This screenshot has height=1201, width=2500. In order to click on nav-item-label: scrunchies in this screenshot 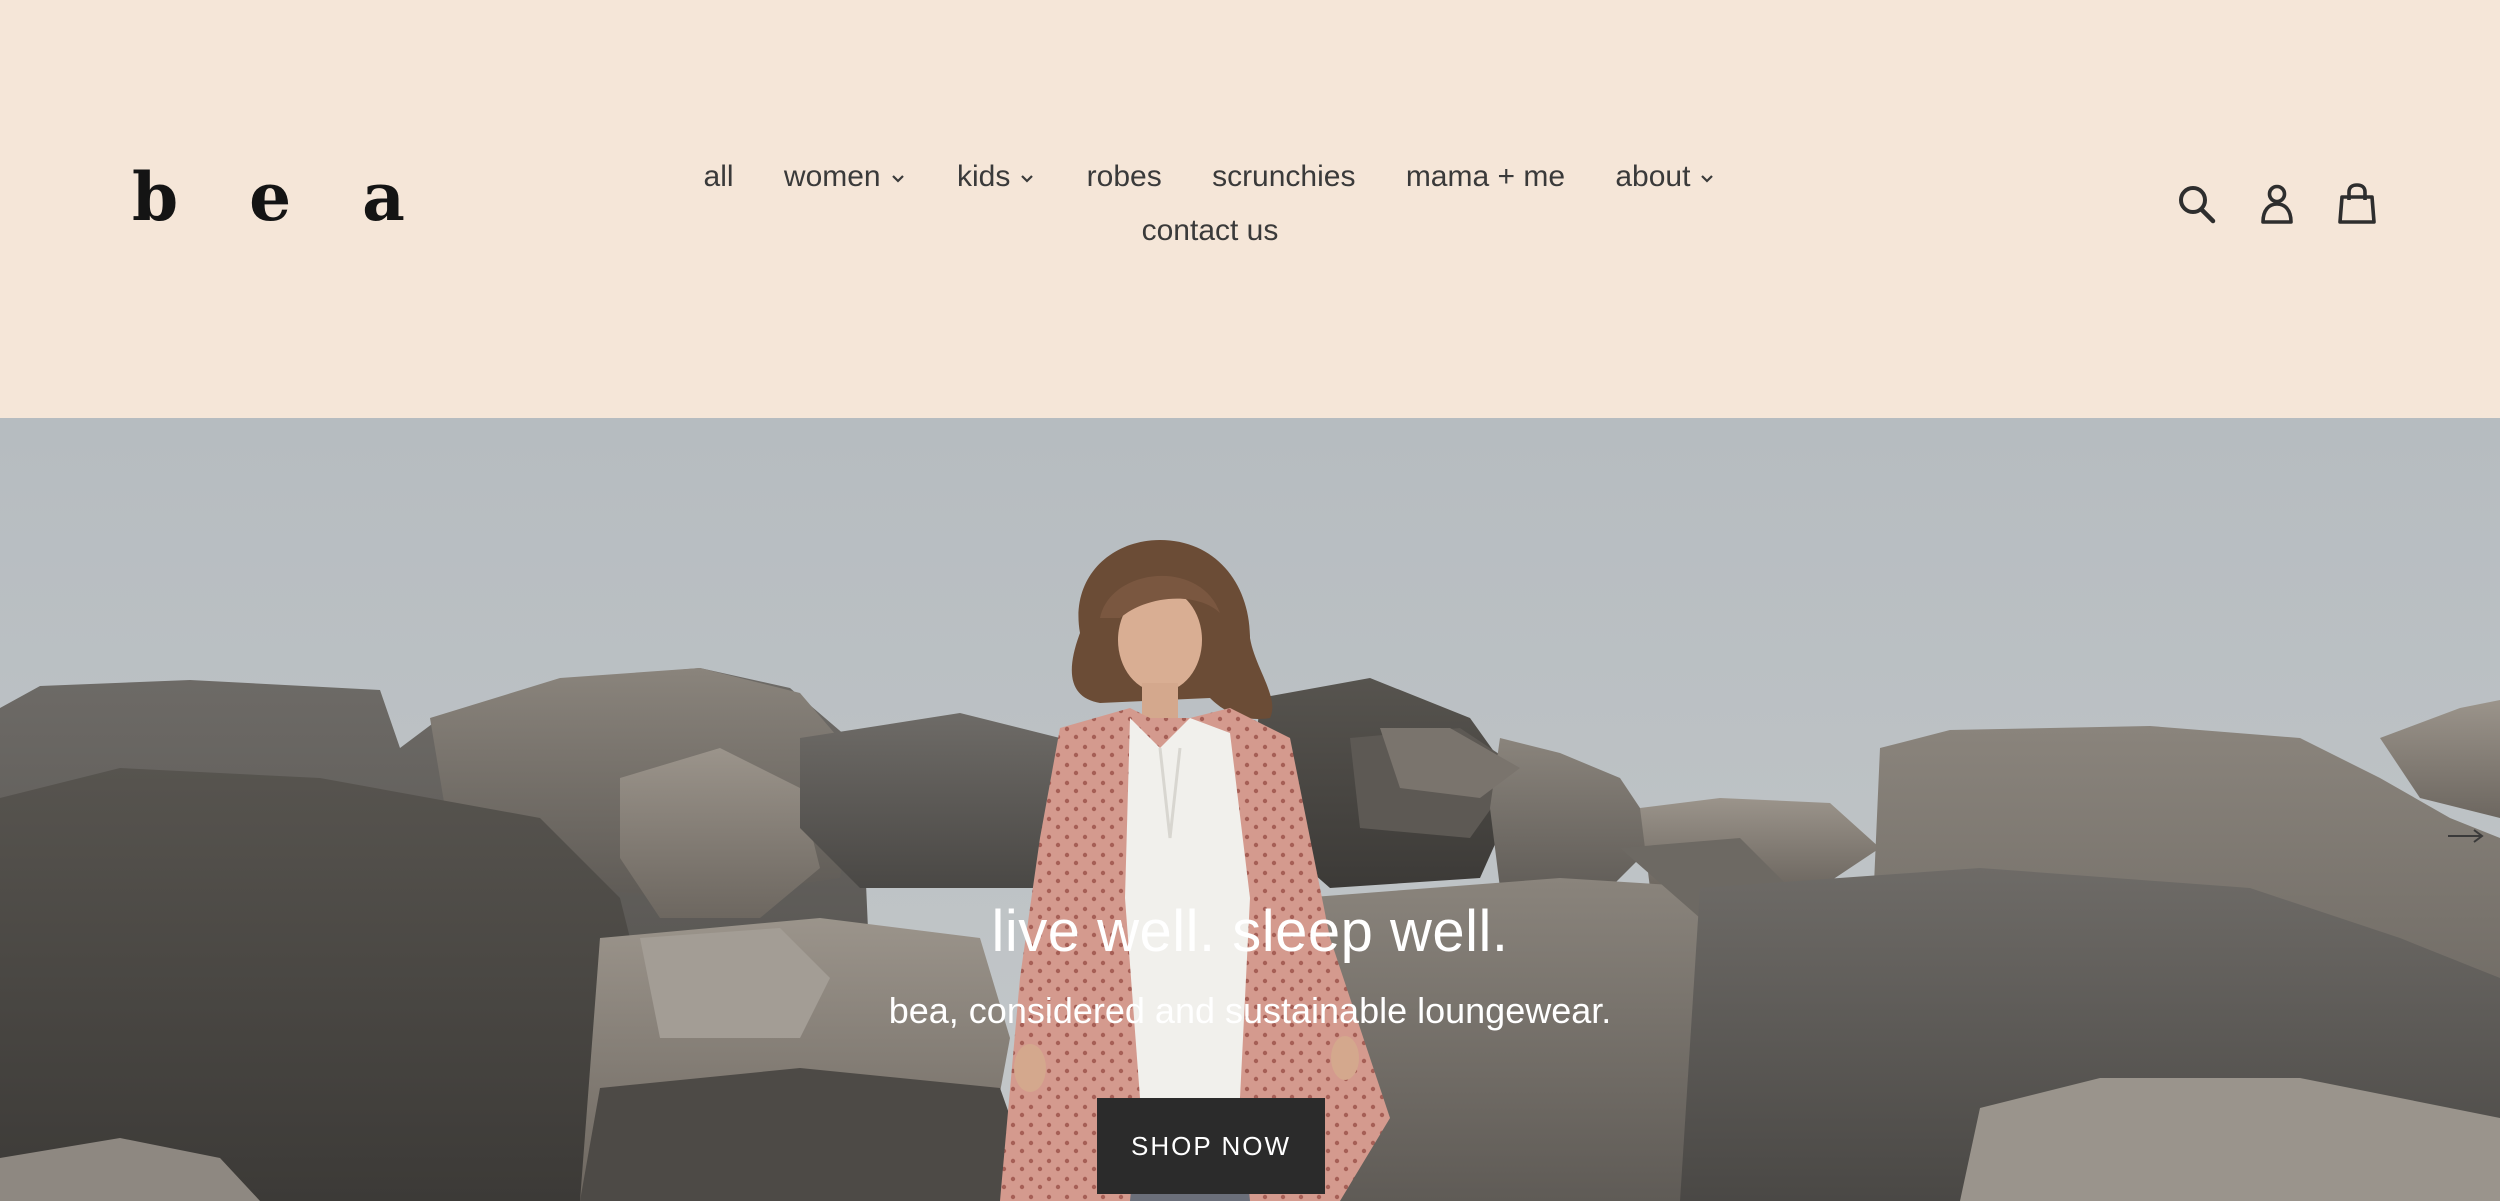, I will do `click(1284, 176)`.